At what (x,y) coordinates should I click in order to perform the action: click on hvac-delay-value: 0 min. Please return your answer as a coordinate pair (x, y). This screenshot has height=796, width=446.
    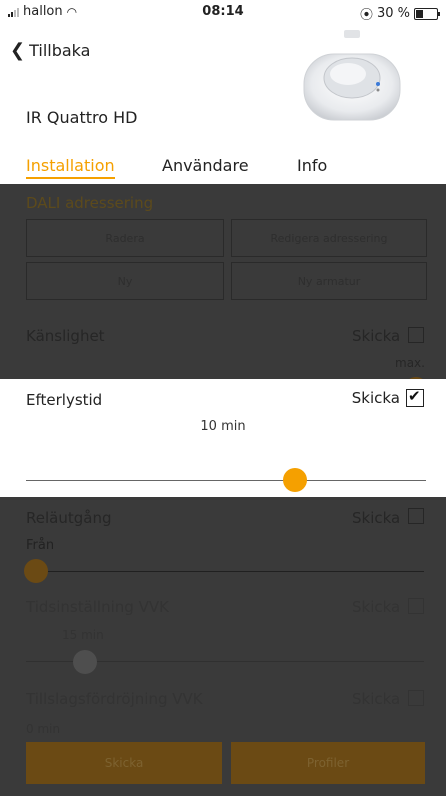
    Looking at the image, I should click on (43, 729).